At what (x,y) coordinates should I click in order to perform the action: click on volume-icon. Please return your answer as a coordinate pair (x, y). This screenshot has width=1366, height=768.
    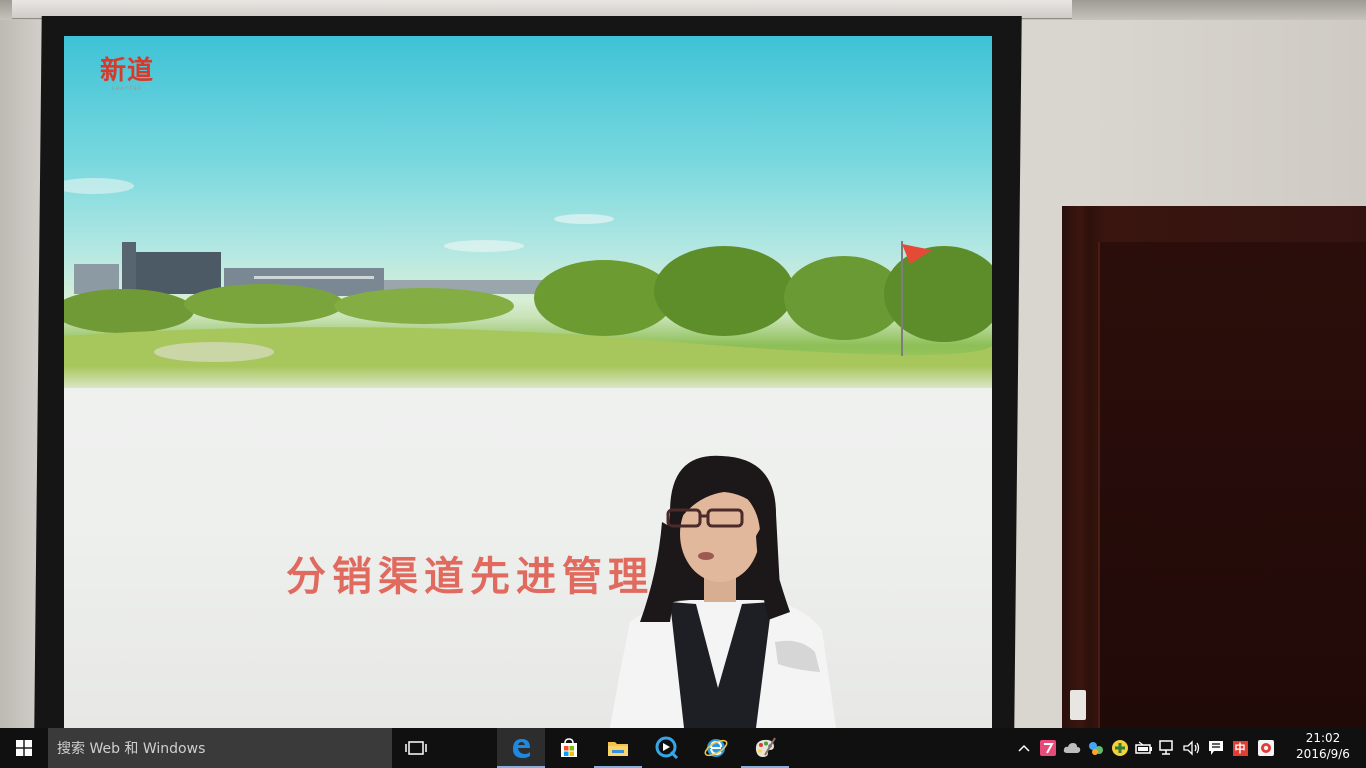
    Looking at the image, I should click on (1191, 748).